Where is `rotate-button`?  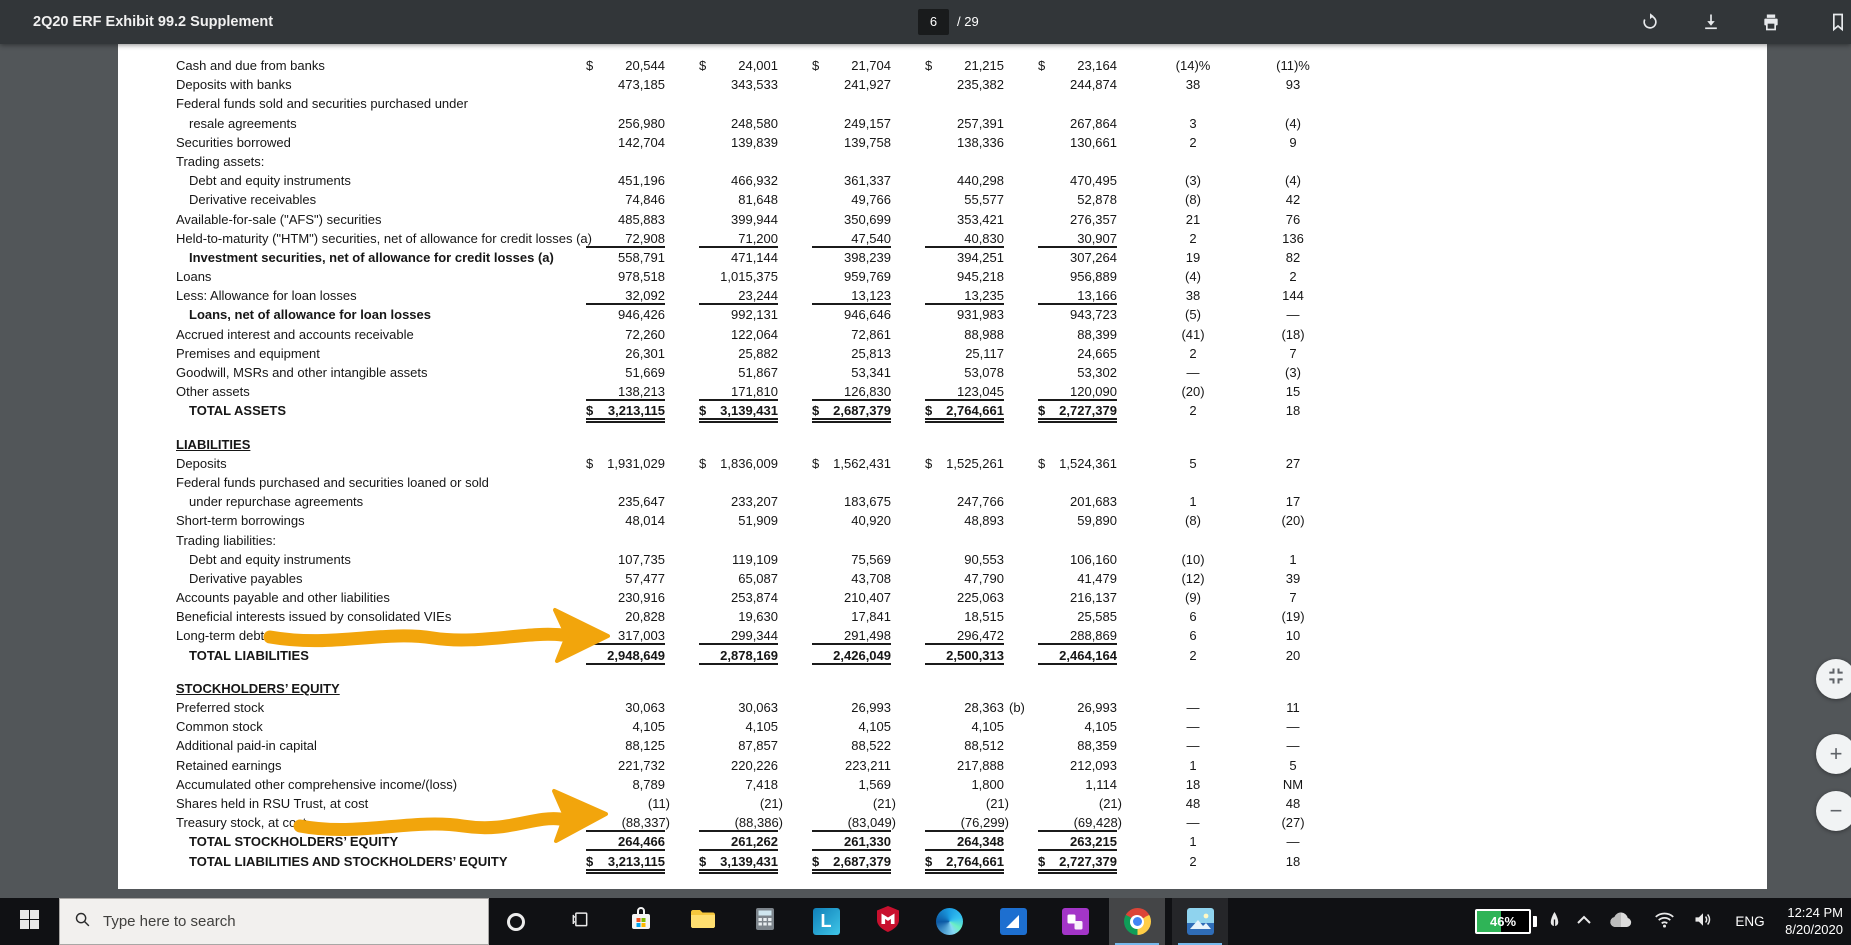 rotate-button is located at coordinates (1650, 22).